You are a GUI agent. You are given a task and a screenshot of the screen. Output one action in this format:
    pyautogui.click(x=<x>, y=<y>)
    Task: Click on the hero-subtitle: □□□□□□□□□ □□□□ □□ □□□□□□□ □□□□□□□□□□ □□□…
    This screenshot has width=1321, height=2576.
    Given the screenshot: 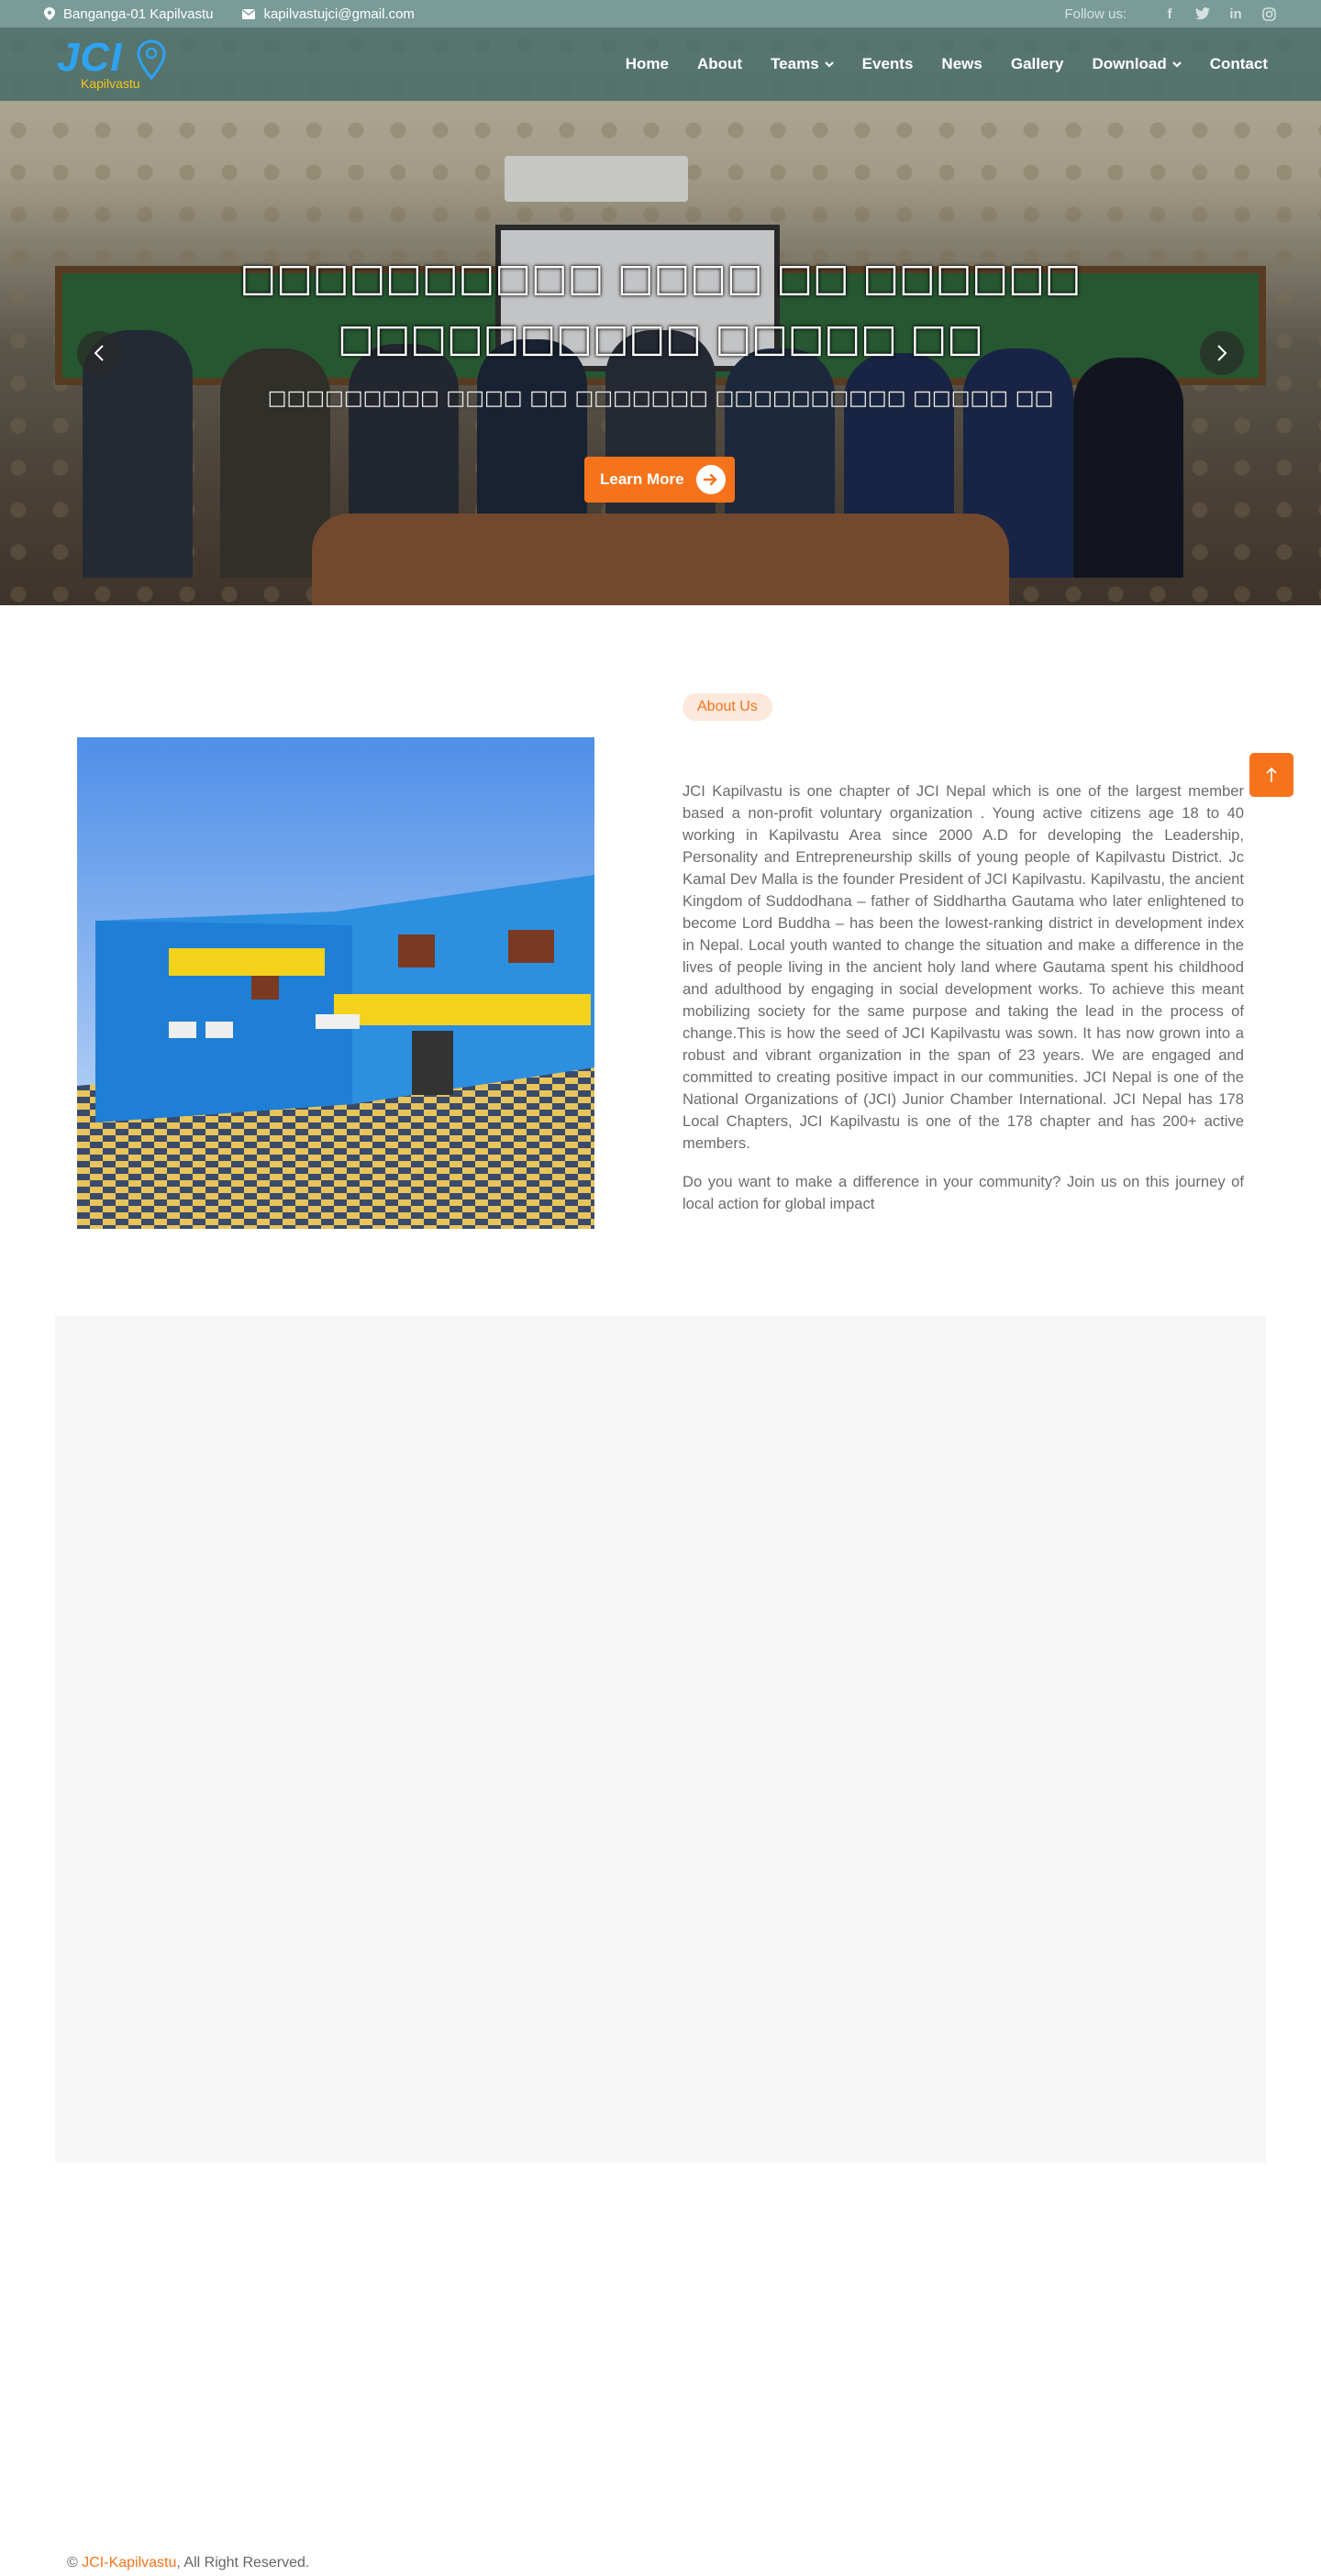 What is the action you would take?
    pyautogui.click(x=660, y=398)
    